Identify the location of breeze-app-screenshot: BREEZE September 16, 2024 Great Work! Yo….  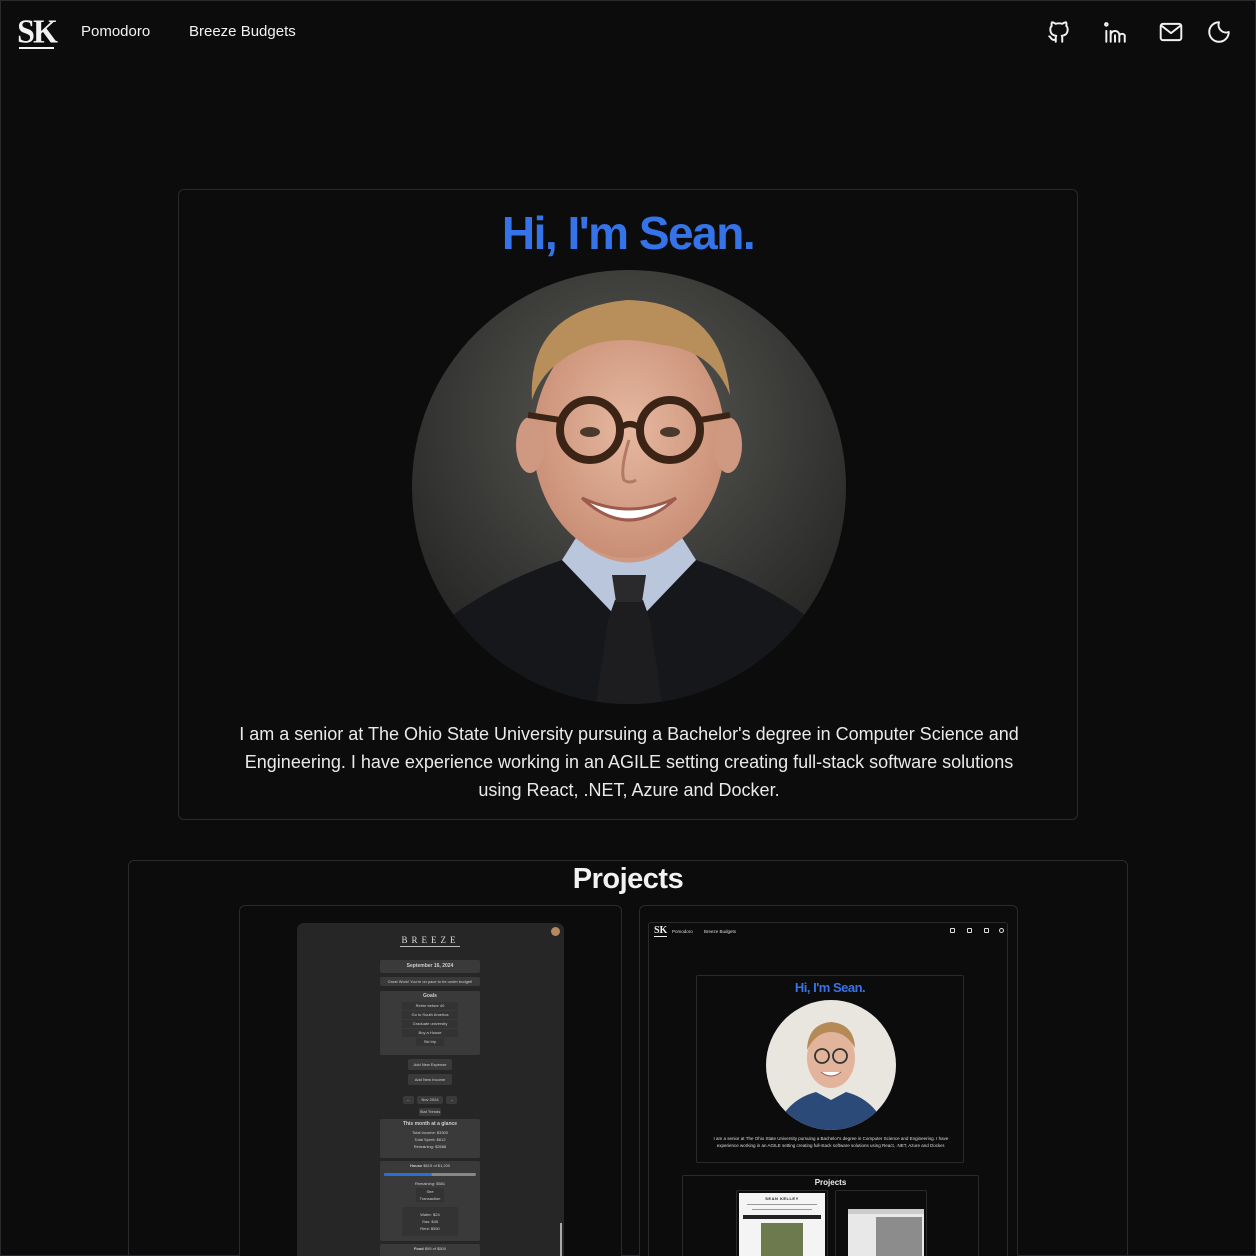
(430, 1089).